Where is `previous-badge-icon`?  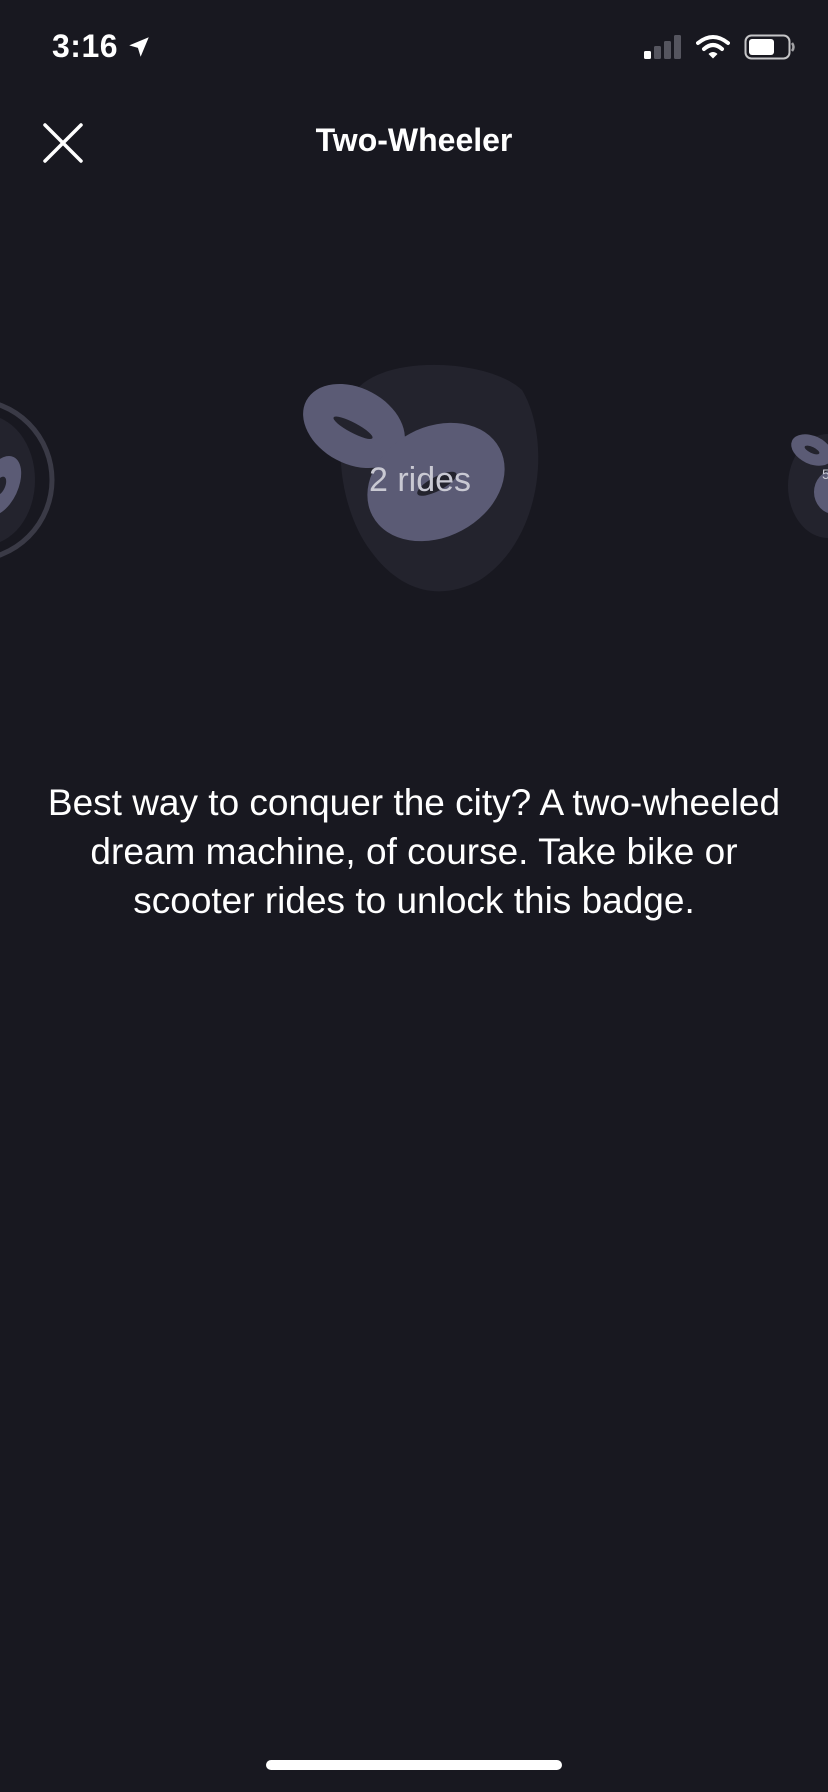
previous-badge-icon is located at coordinates (27, 480).